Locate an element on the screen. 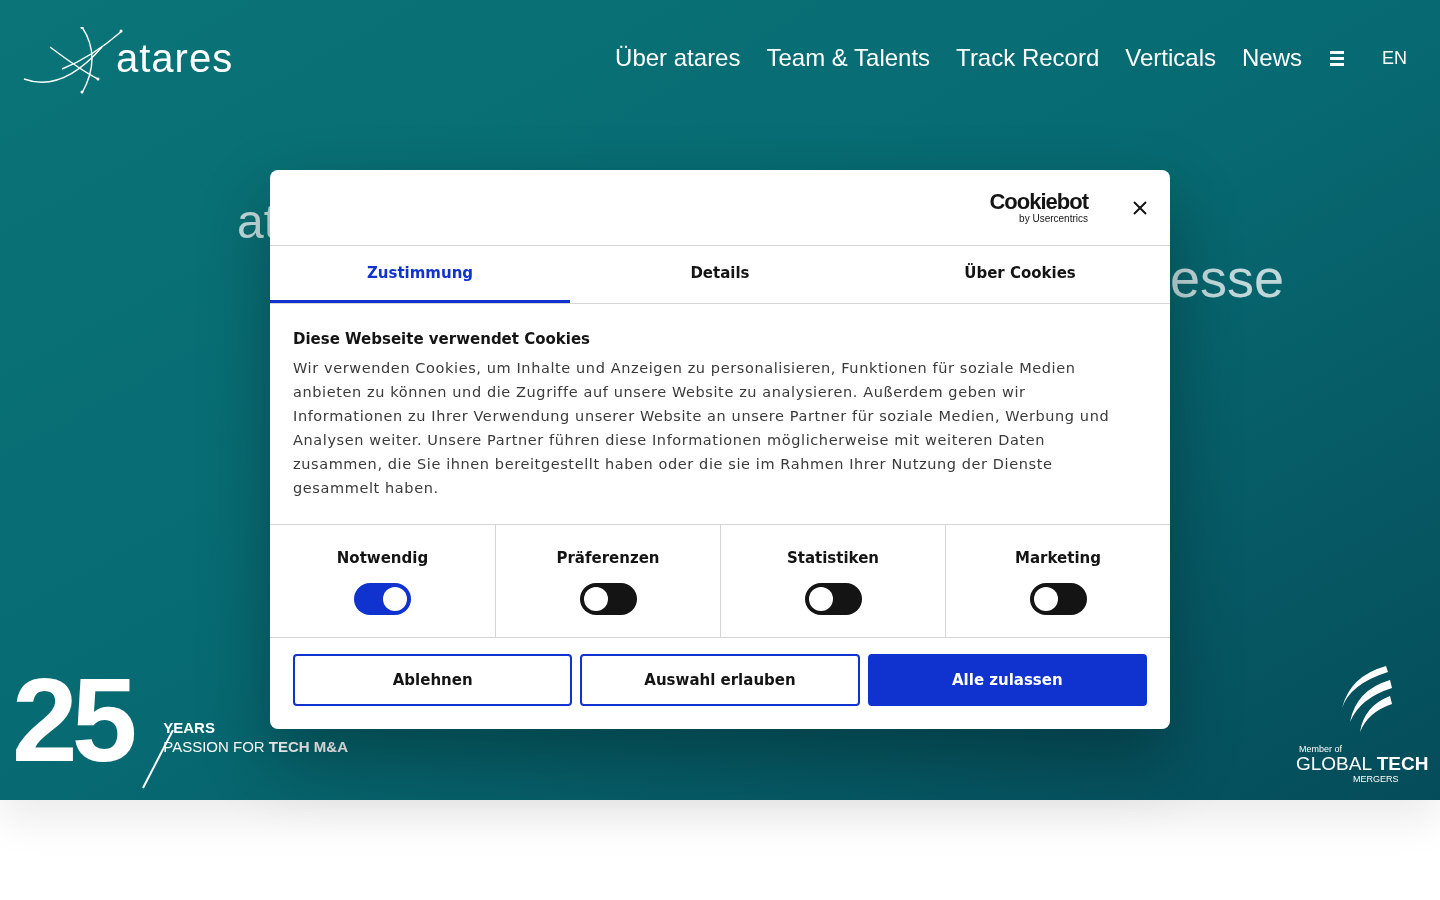  brand-logo-text: Cookiebot is located at coordinates (1038, 201).